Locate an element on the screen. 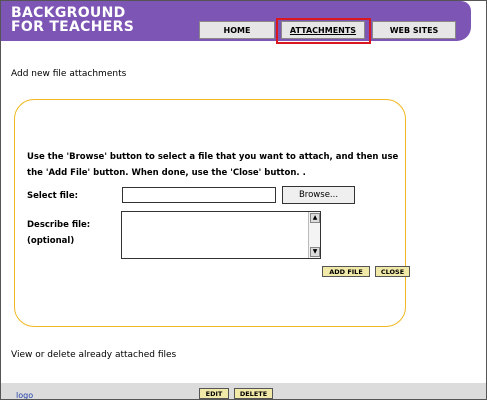  scroll-up-icon: ▲ is located at coordinates (315, 218).